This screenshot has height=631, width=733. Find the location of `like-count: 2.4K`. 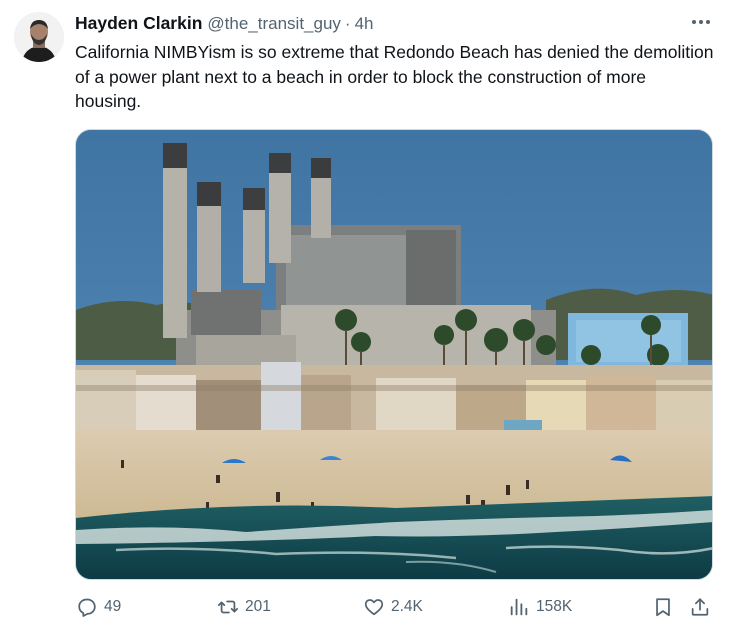

like-count: 2.4K is located at coordinates (407, 606).